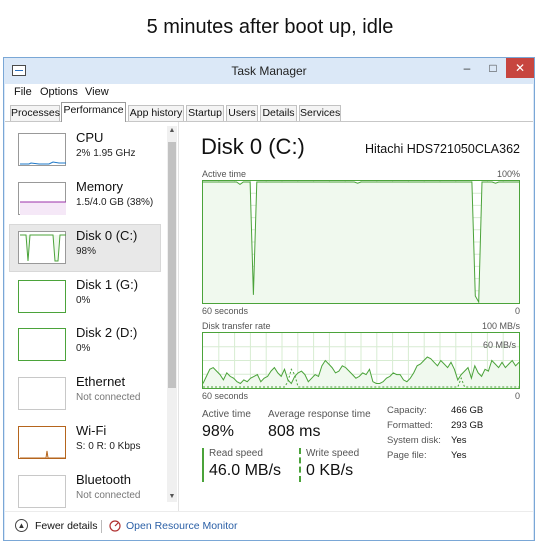  I want to click on tab-services: Services, so click(320, 113).